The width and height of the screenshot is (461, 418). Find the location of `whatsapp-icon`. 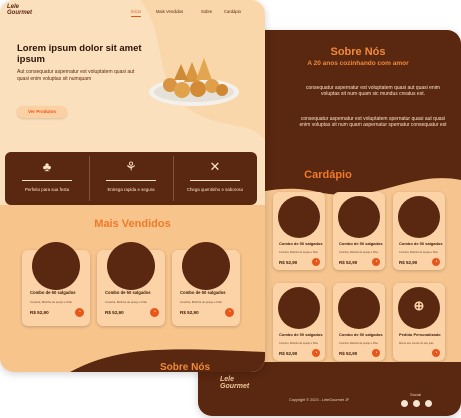

whatsapp-icon is located at coordinates (428, 403).